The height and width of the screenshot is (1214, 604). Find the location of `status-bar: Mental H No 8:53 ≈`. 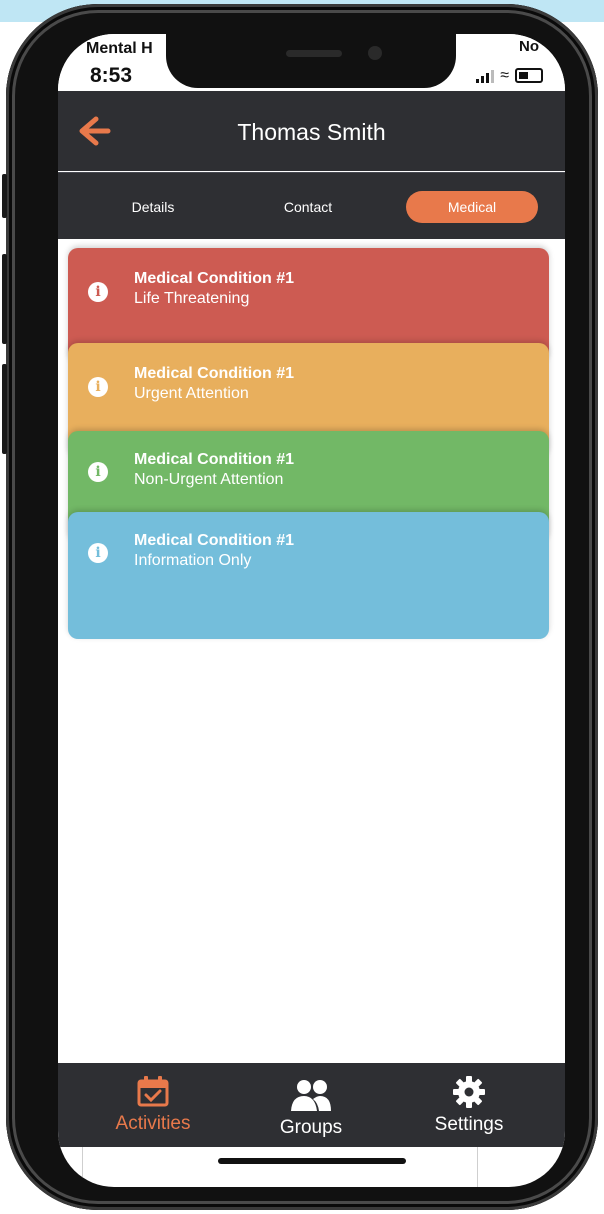

status-bar: Mental H No 8:53 ≈ is located at coordinates (311, 64).